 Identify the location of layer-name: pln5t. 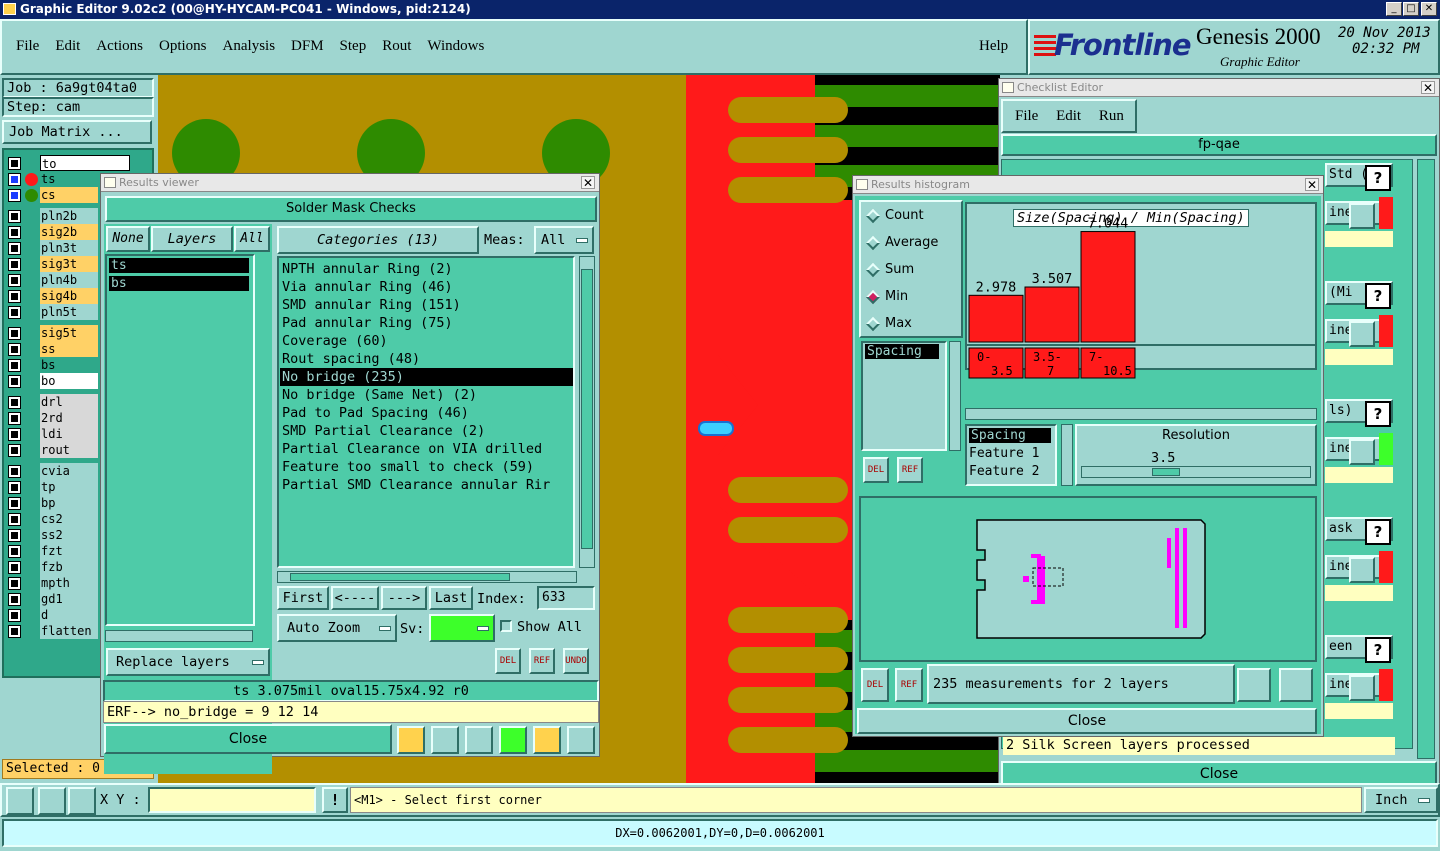
(69, 312).